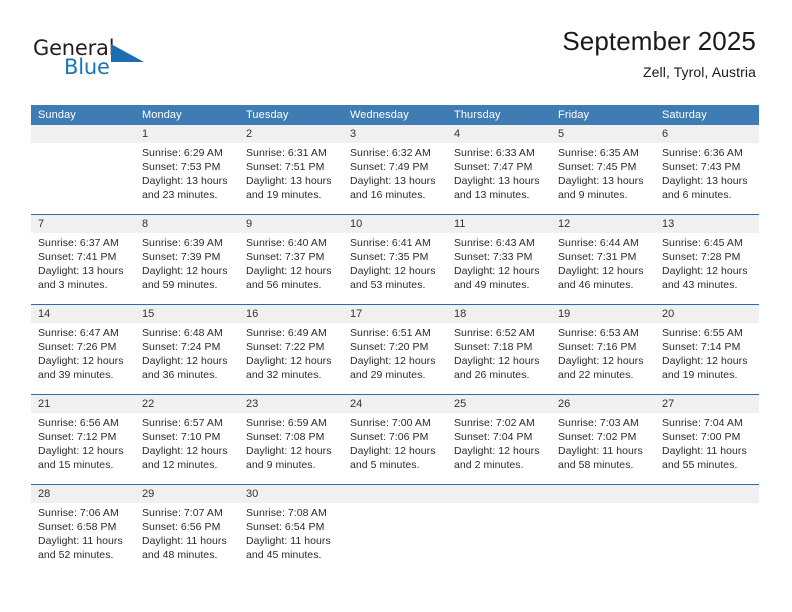 The height and width of the screenshot is (612, 792). Describe the element at coordinates (44, 404) in the screenshot. I see `day-number: 21` at that location.